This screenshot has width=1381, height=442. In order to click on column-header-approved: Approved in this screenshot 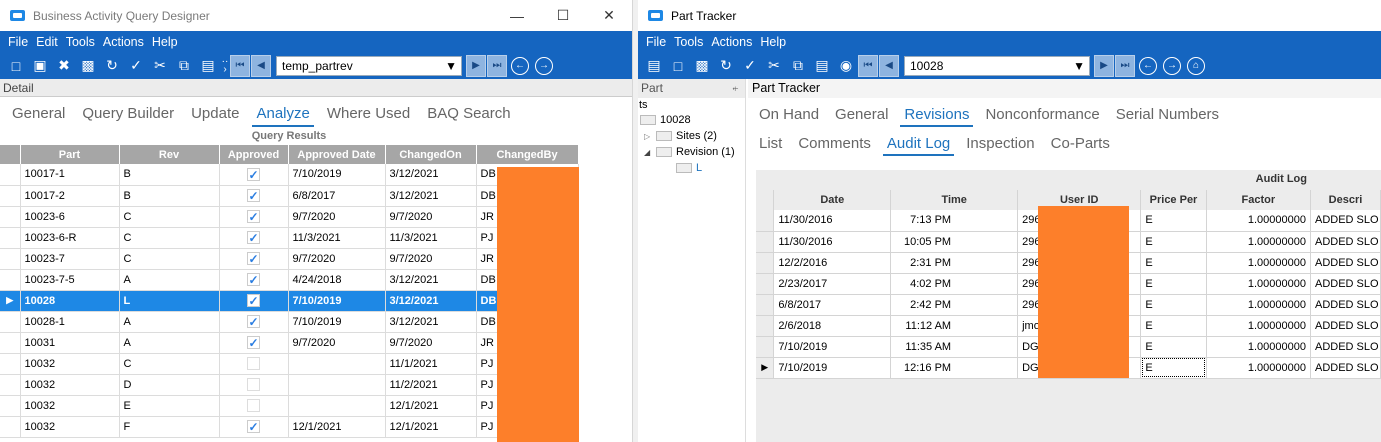, I will do `click(254, 154)`.